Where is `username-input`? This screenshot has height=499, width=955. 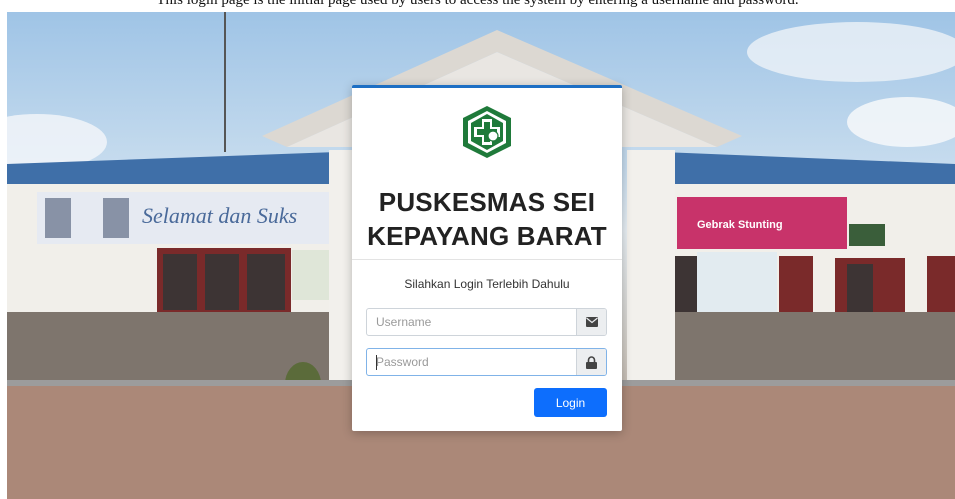
username-input is located at coordinates (472, 322).